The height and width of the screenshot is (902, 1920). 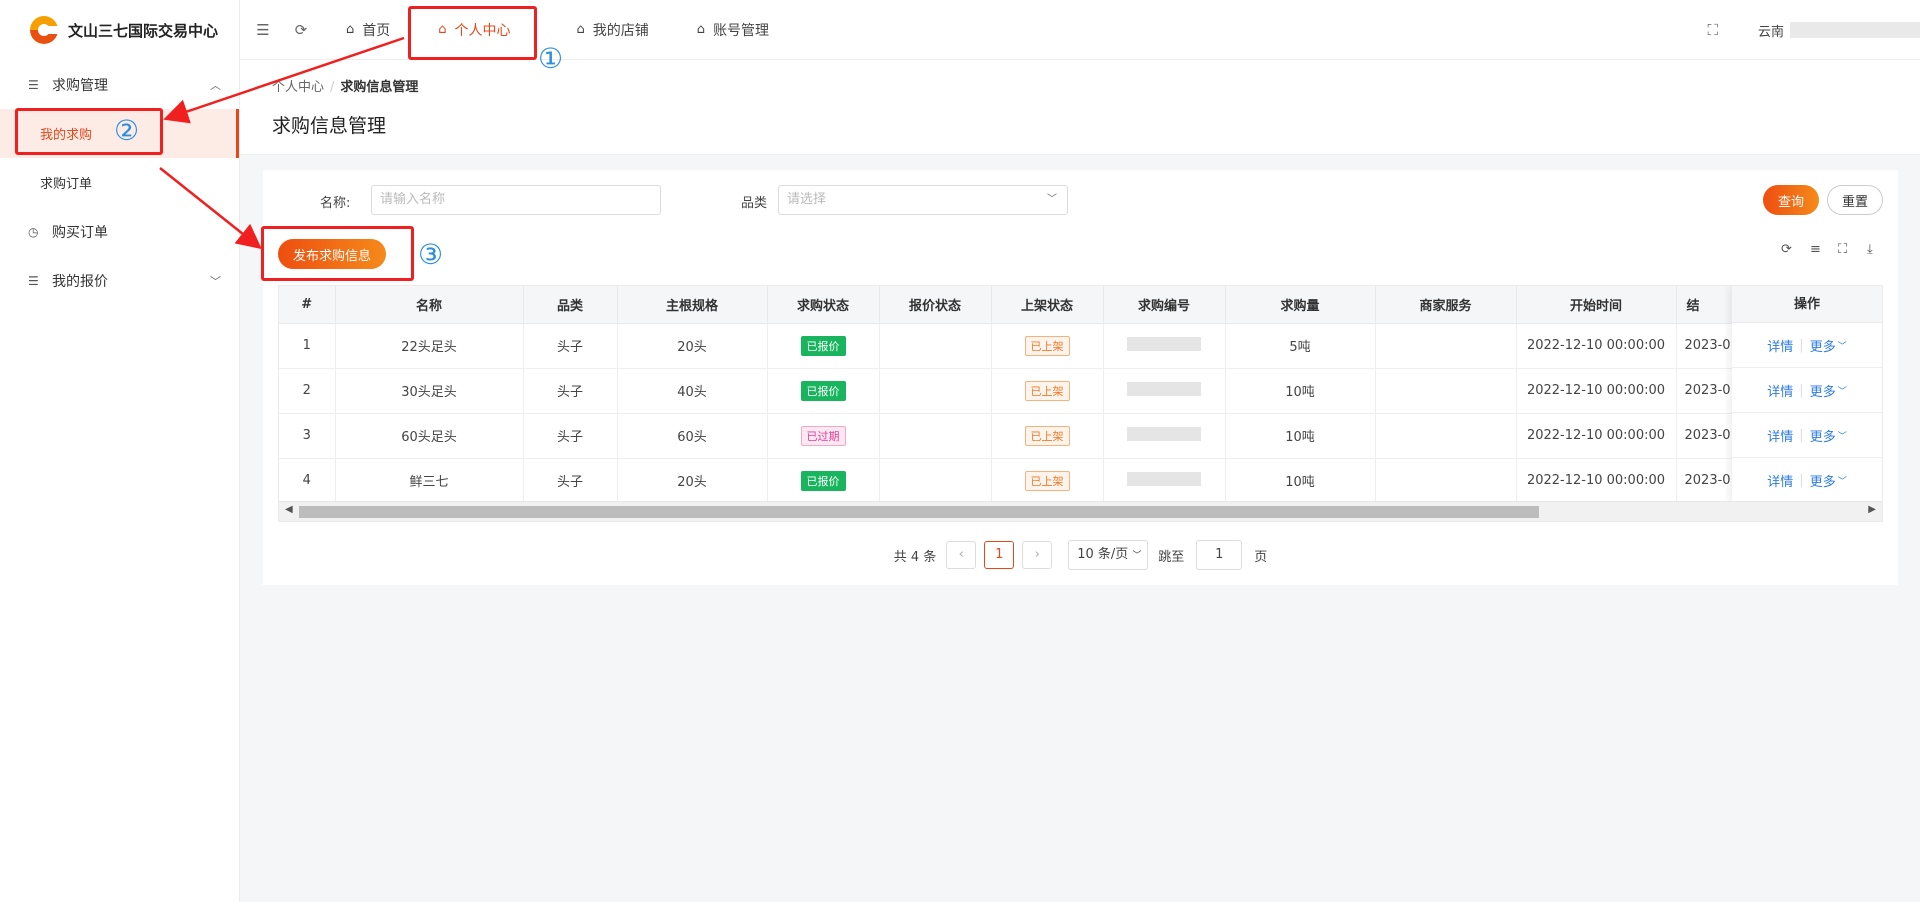 I want to click on cell-name: 30头足头, so click(x=429, y=391).